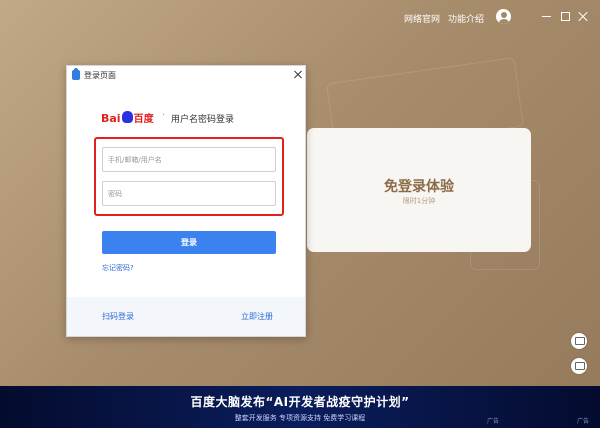 The height and width of the screenshot is (428, 600). What do you see at coordinates (300, 17) in the screenshot?
I see `title-bar: 网络官网 功能介绍` at bounding box center [300, 17].